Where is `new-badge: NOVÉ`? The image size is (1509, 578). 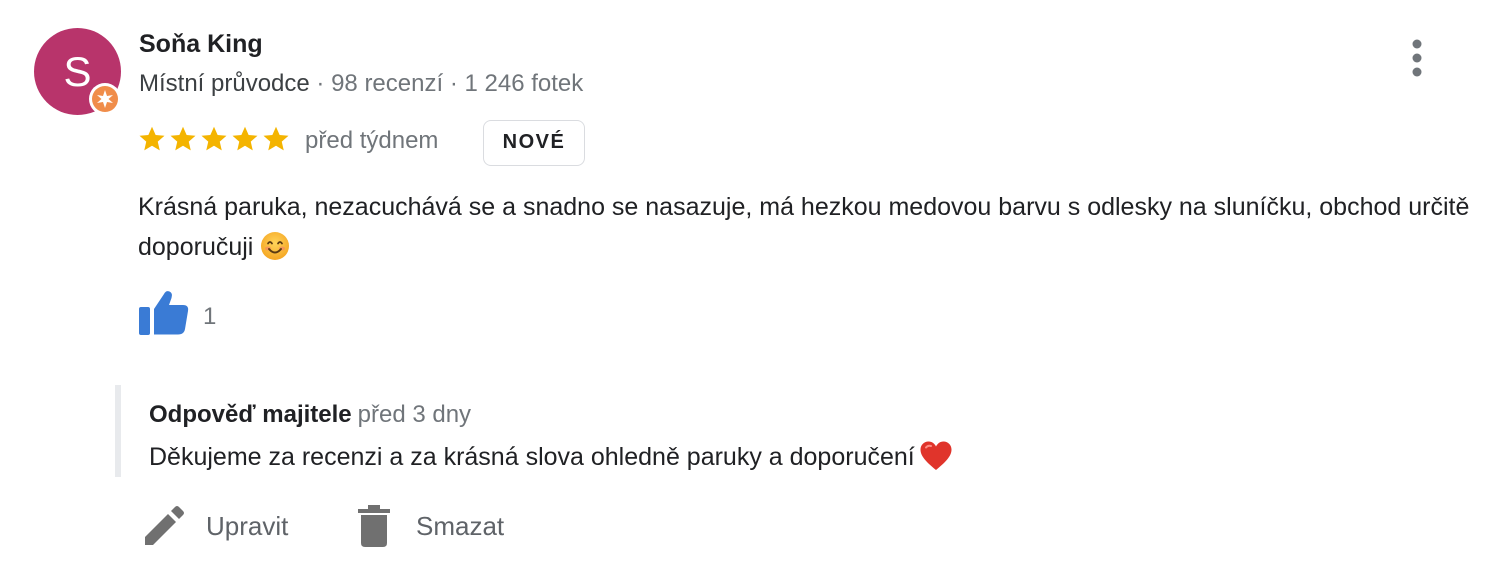 new-badge: NOVÉ is located at coordinates (534, 143).